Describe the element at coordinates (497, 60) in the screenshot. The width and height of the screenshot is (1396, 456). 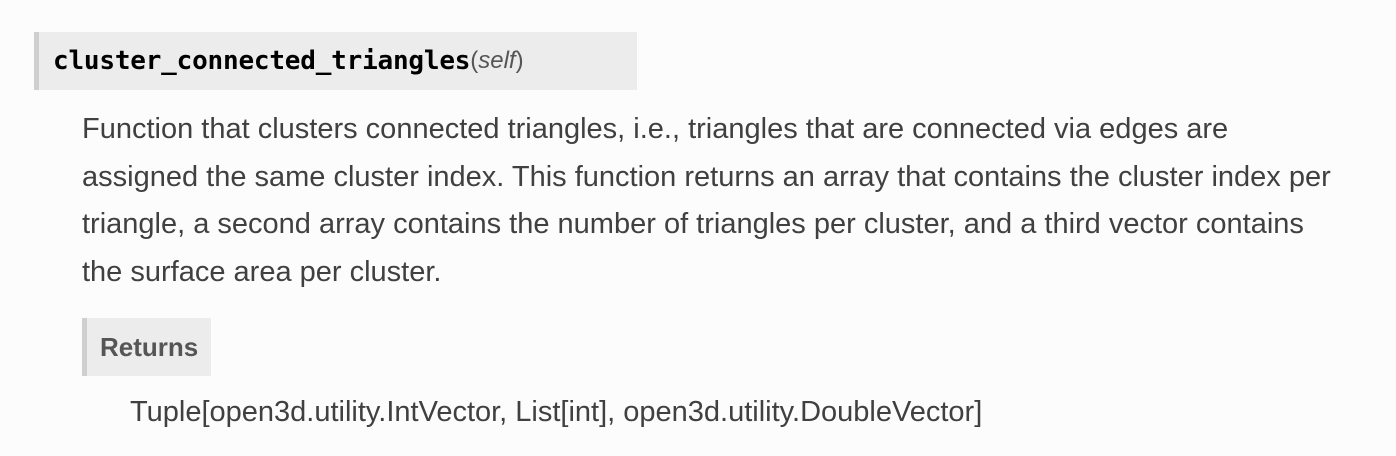
I see `signature-param: self` at that location.